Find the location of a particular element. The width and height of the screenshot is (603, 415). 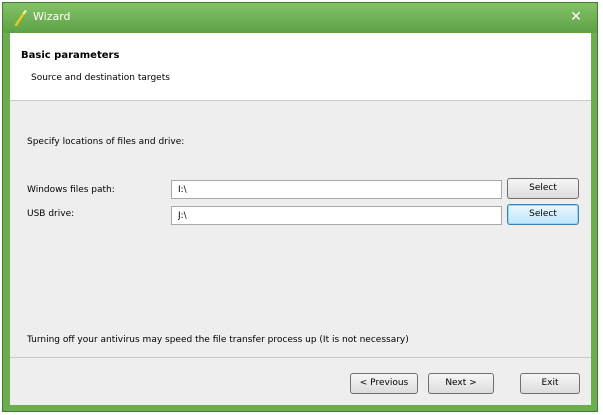

select-windows-path-button: Select is located at coordinates (543, 188).